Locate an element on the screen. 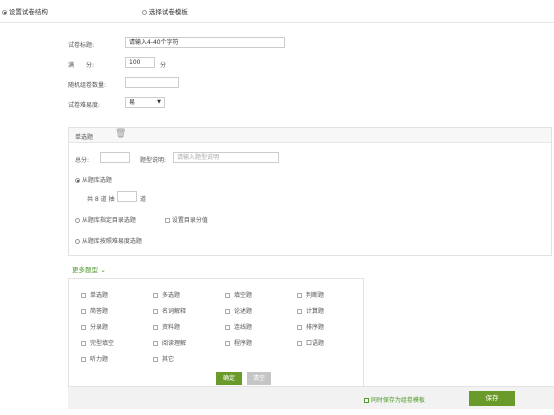 The image size is (554, 415). tab-select-template: 选择试卷模板 is located at coordinates (165, 11).